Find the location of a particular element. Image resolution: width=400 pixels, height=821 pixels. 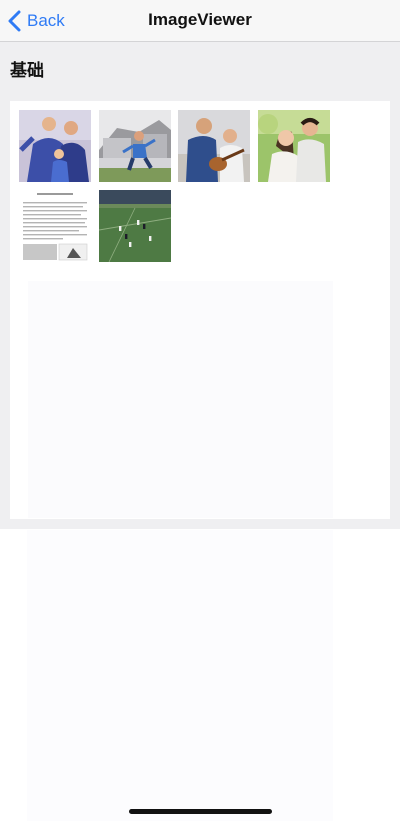

child-running-photo-thumbnail is located at coordinates (135, 146).